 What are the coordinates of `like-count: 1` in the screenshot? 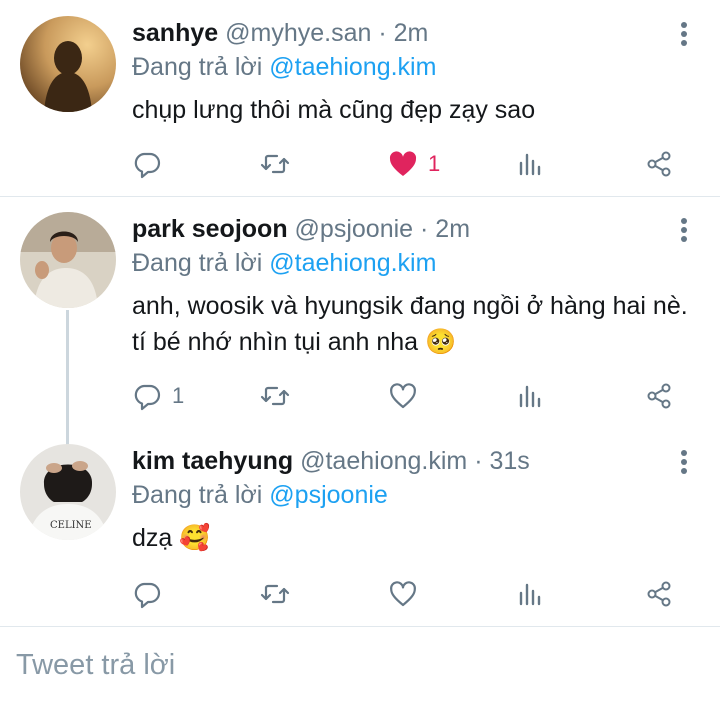 It's located at (434, 163).